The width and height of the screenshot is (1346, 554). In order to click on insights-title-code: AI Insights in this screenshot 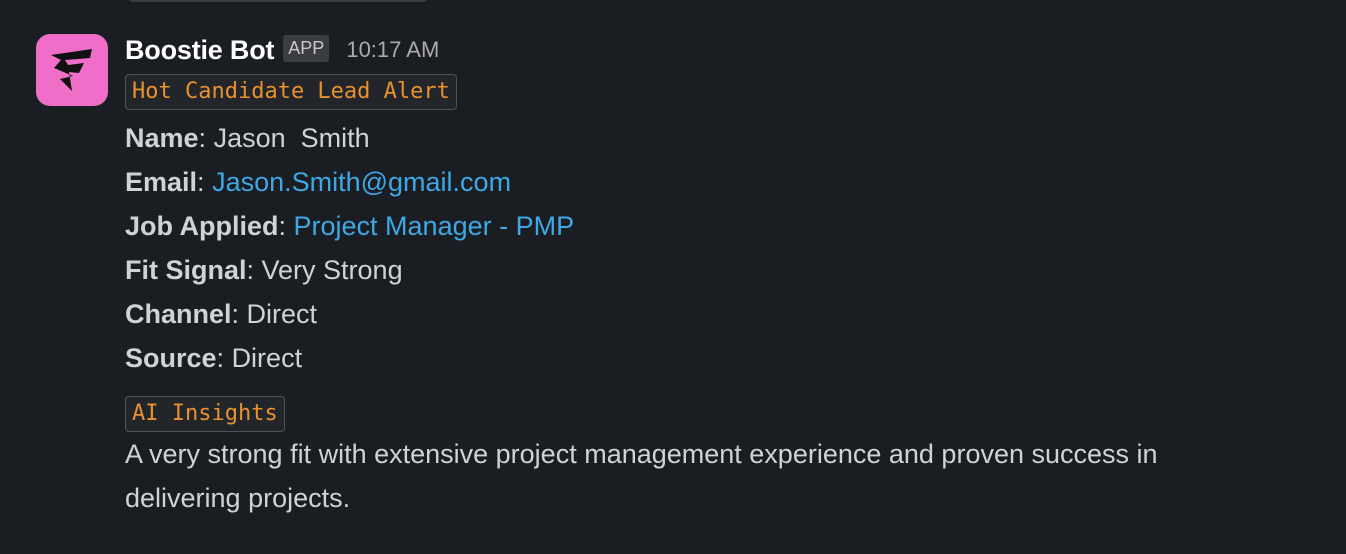, I will do `click(205, 414)`.